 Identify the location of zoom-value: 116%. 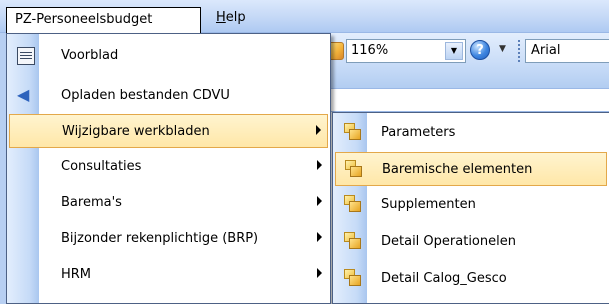
(370, 50).